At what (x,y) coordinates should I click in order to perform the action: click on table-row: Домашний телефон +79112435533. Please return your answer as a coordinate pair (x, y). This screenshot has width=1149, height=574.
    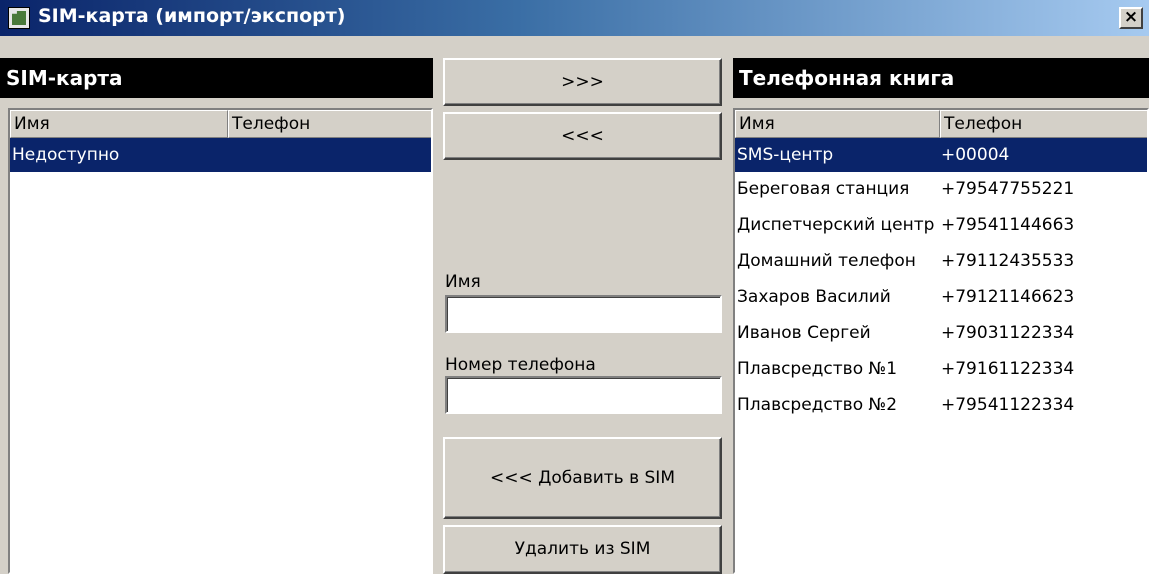
    Looking at the image, I should click on (941, 261).